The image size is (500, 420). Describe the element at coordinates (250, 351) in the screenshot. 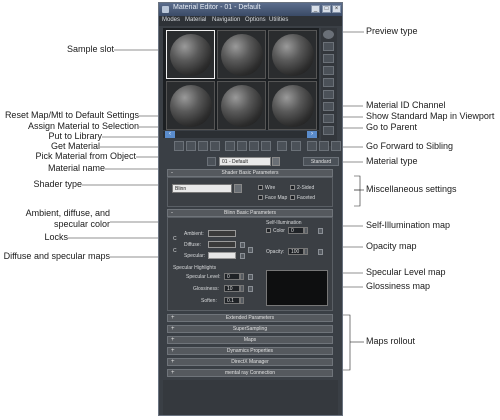

I see `rollout-dynamics: + Dynamics Properties` at that location.